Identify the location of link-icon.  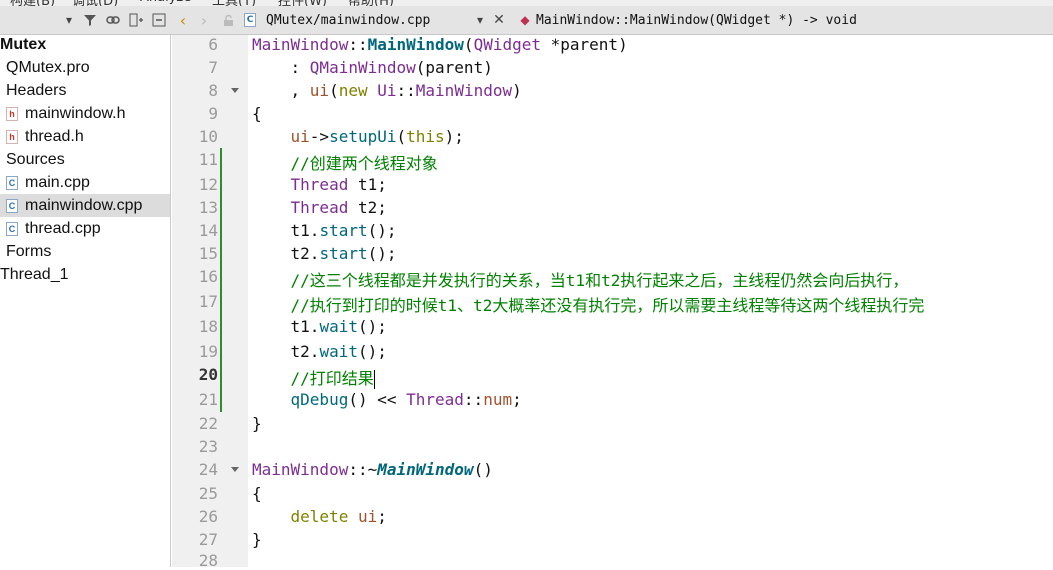
(113, 20).